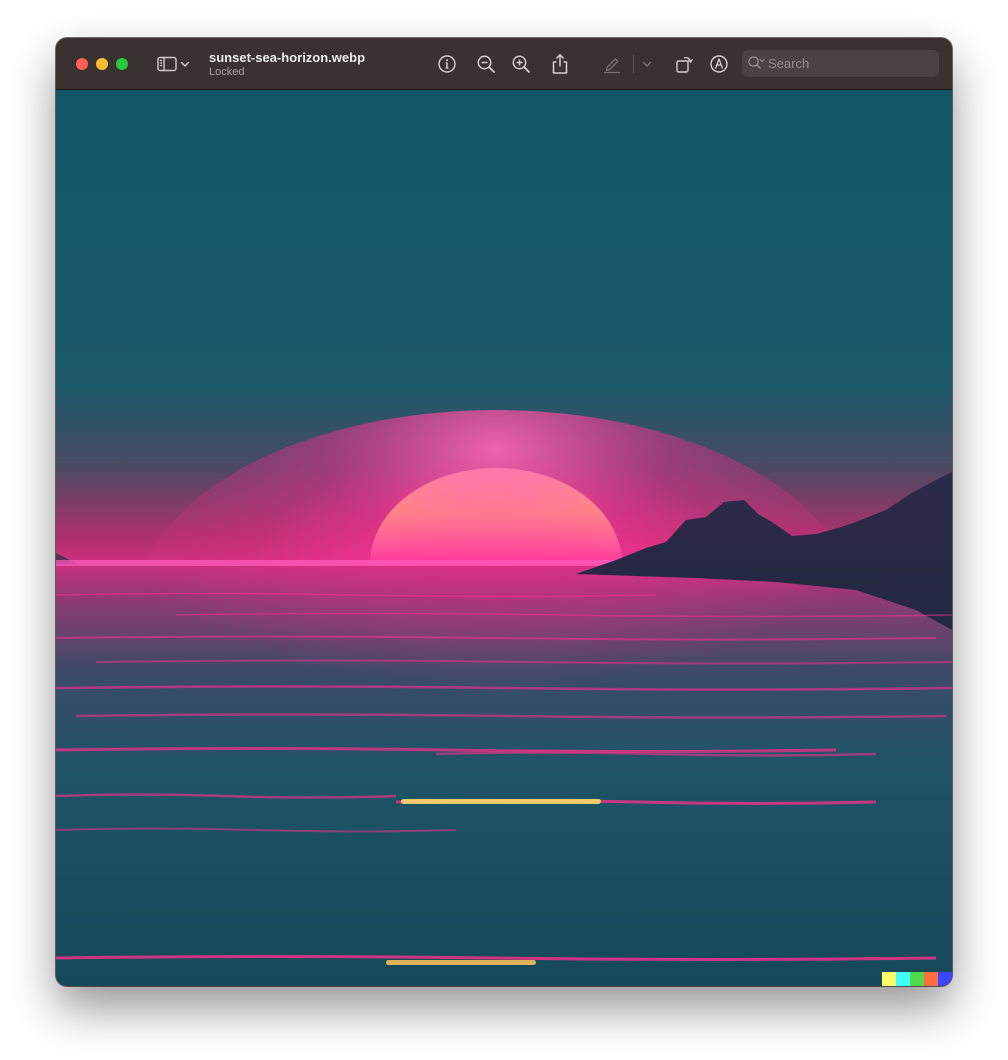 The height and width of the screenshot is (1060, 1008). I want to click on search-box, so click(840, 63).